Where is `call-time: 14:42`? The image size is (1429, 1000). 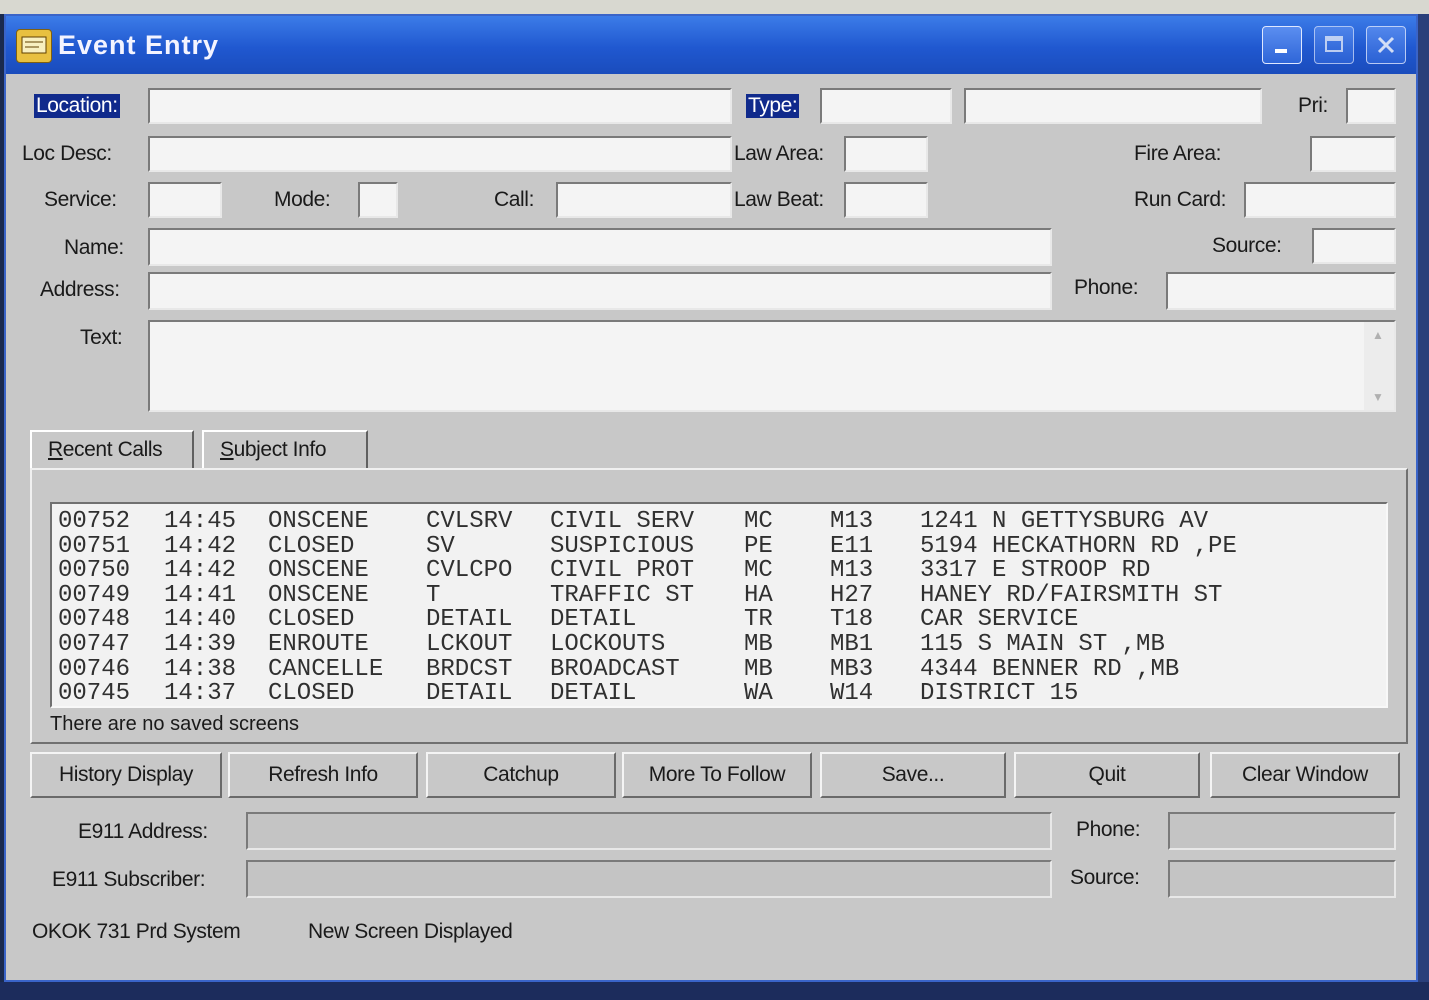
call-time: 14:42 is located at coordinates (200, 571).